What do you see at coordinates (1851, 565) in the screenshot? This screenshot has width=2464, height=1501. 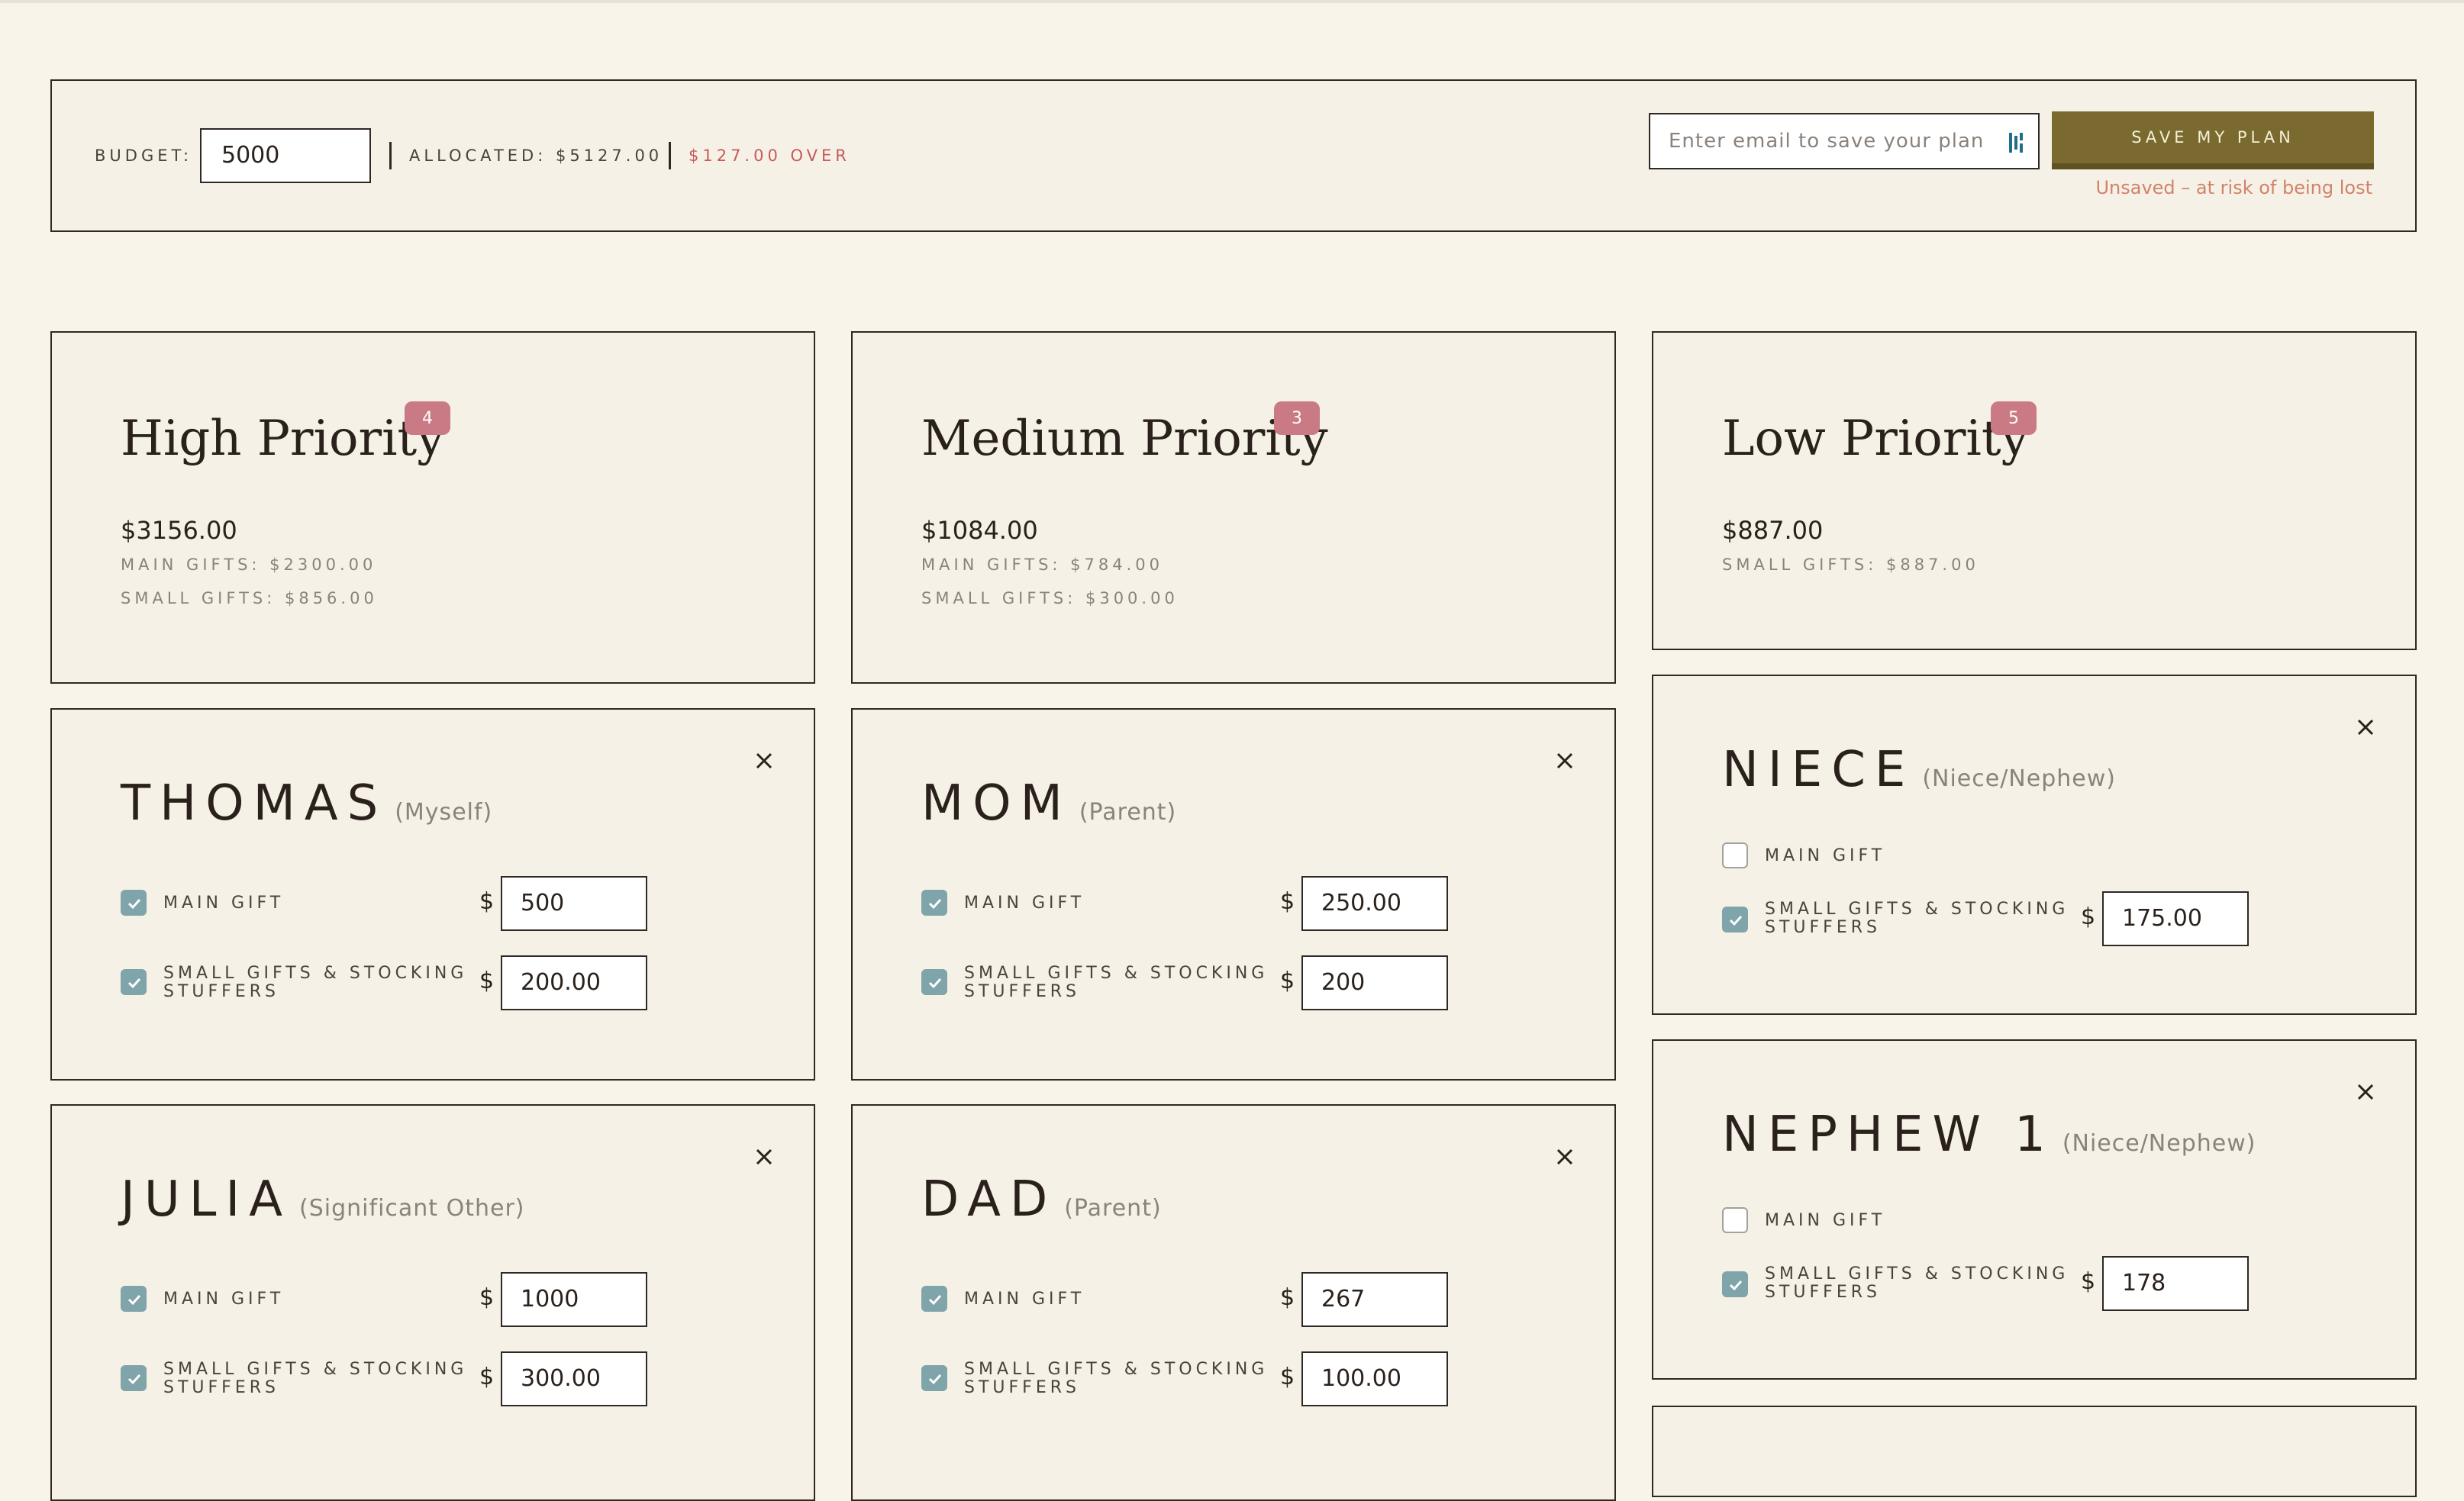 I see `small-gifts-total: SMALL GIFTS: $887.00` at bounding box center [1851, 565].